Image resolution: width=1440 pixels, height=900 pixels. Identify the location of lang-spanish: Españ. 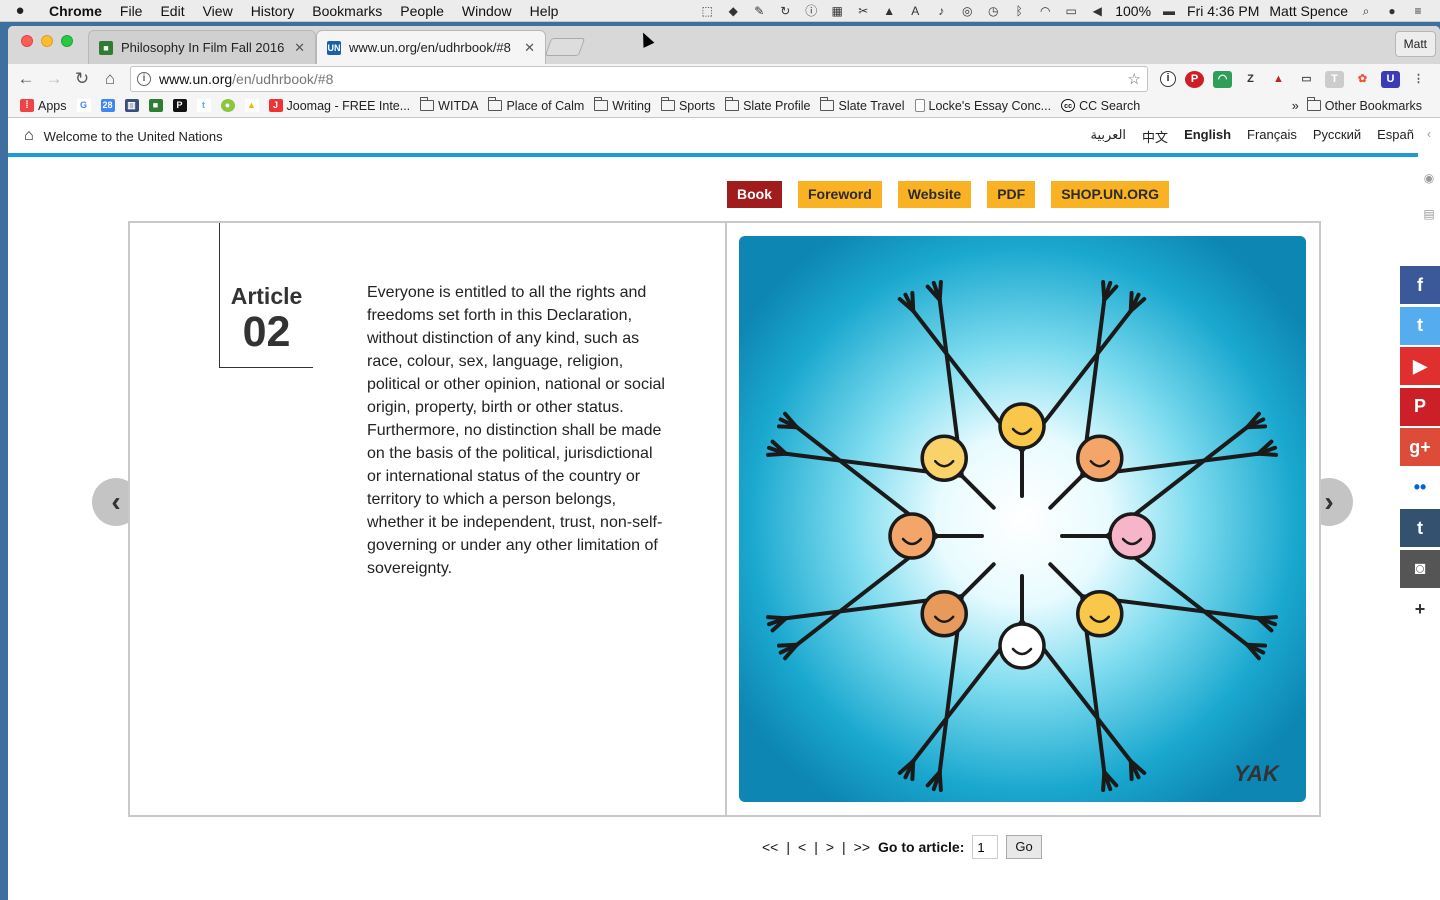
(1395, 136).